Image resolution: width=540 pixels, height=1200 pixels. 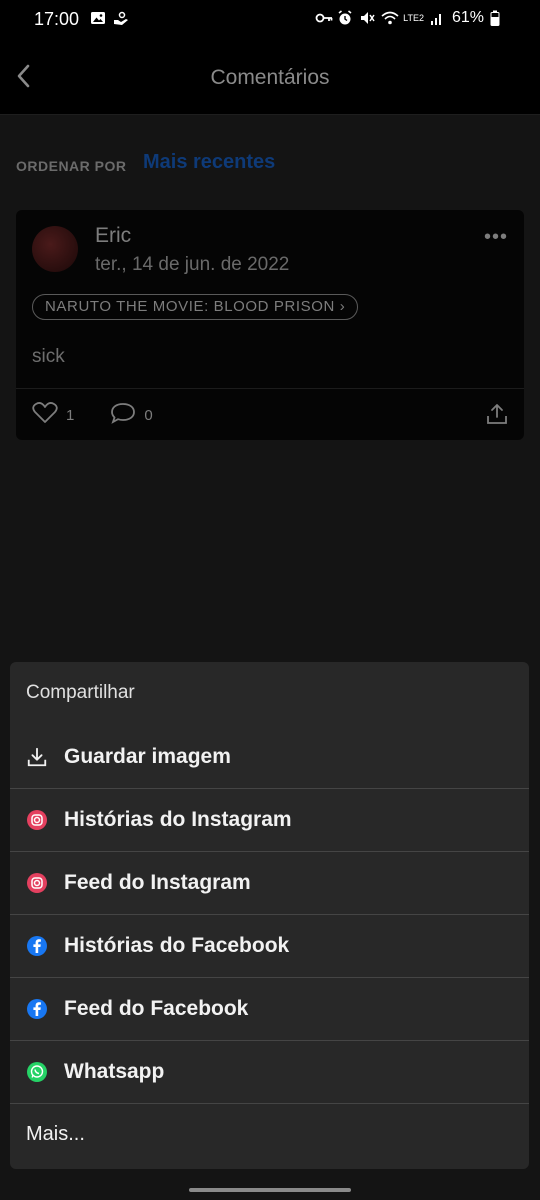 What do you see at coordinates (269, 757) in the screenshot?
I see `share-option-save-image: Guardar imagem` at bounding box center [269, 757].